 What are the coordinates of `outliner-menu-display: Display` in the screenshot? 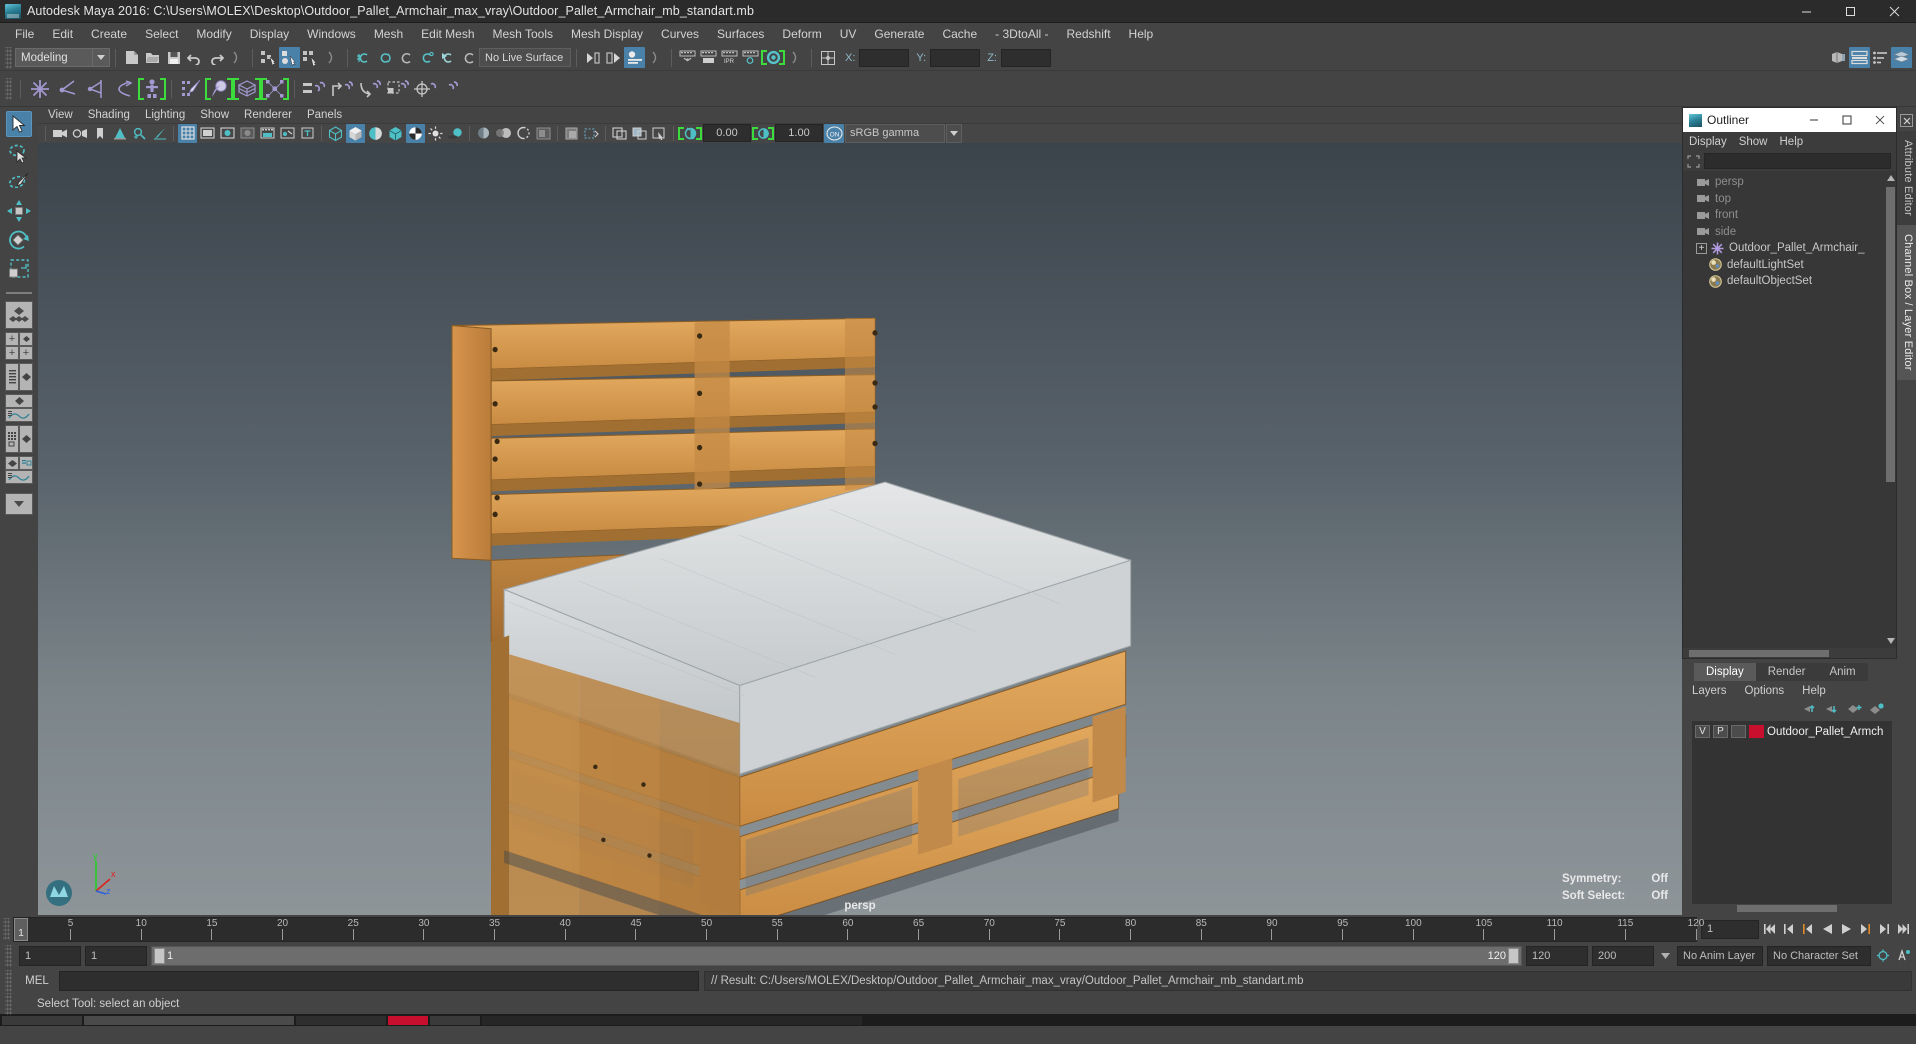 It's located at (1712, 142).